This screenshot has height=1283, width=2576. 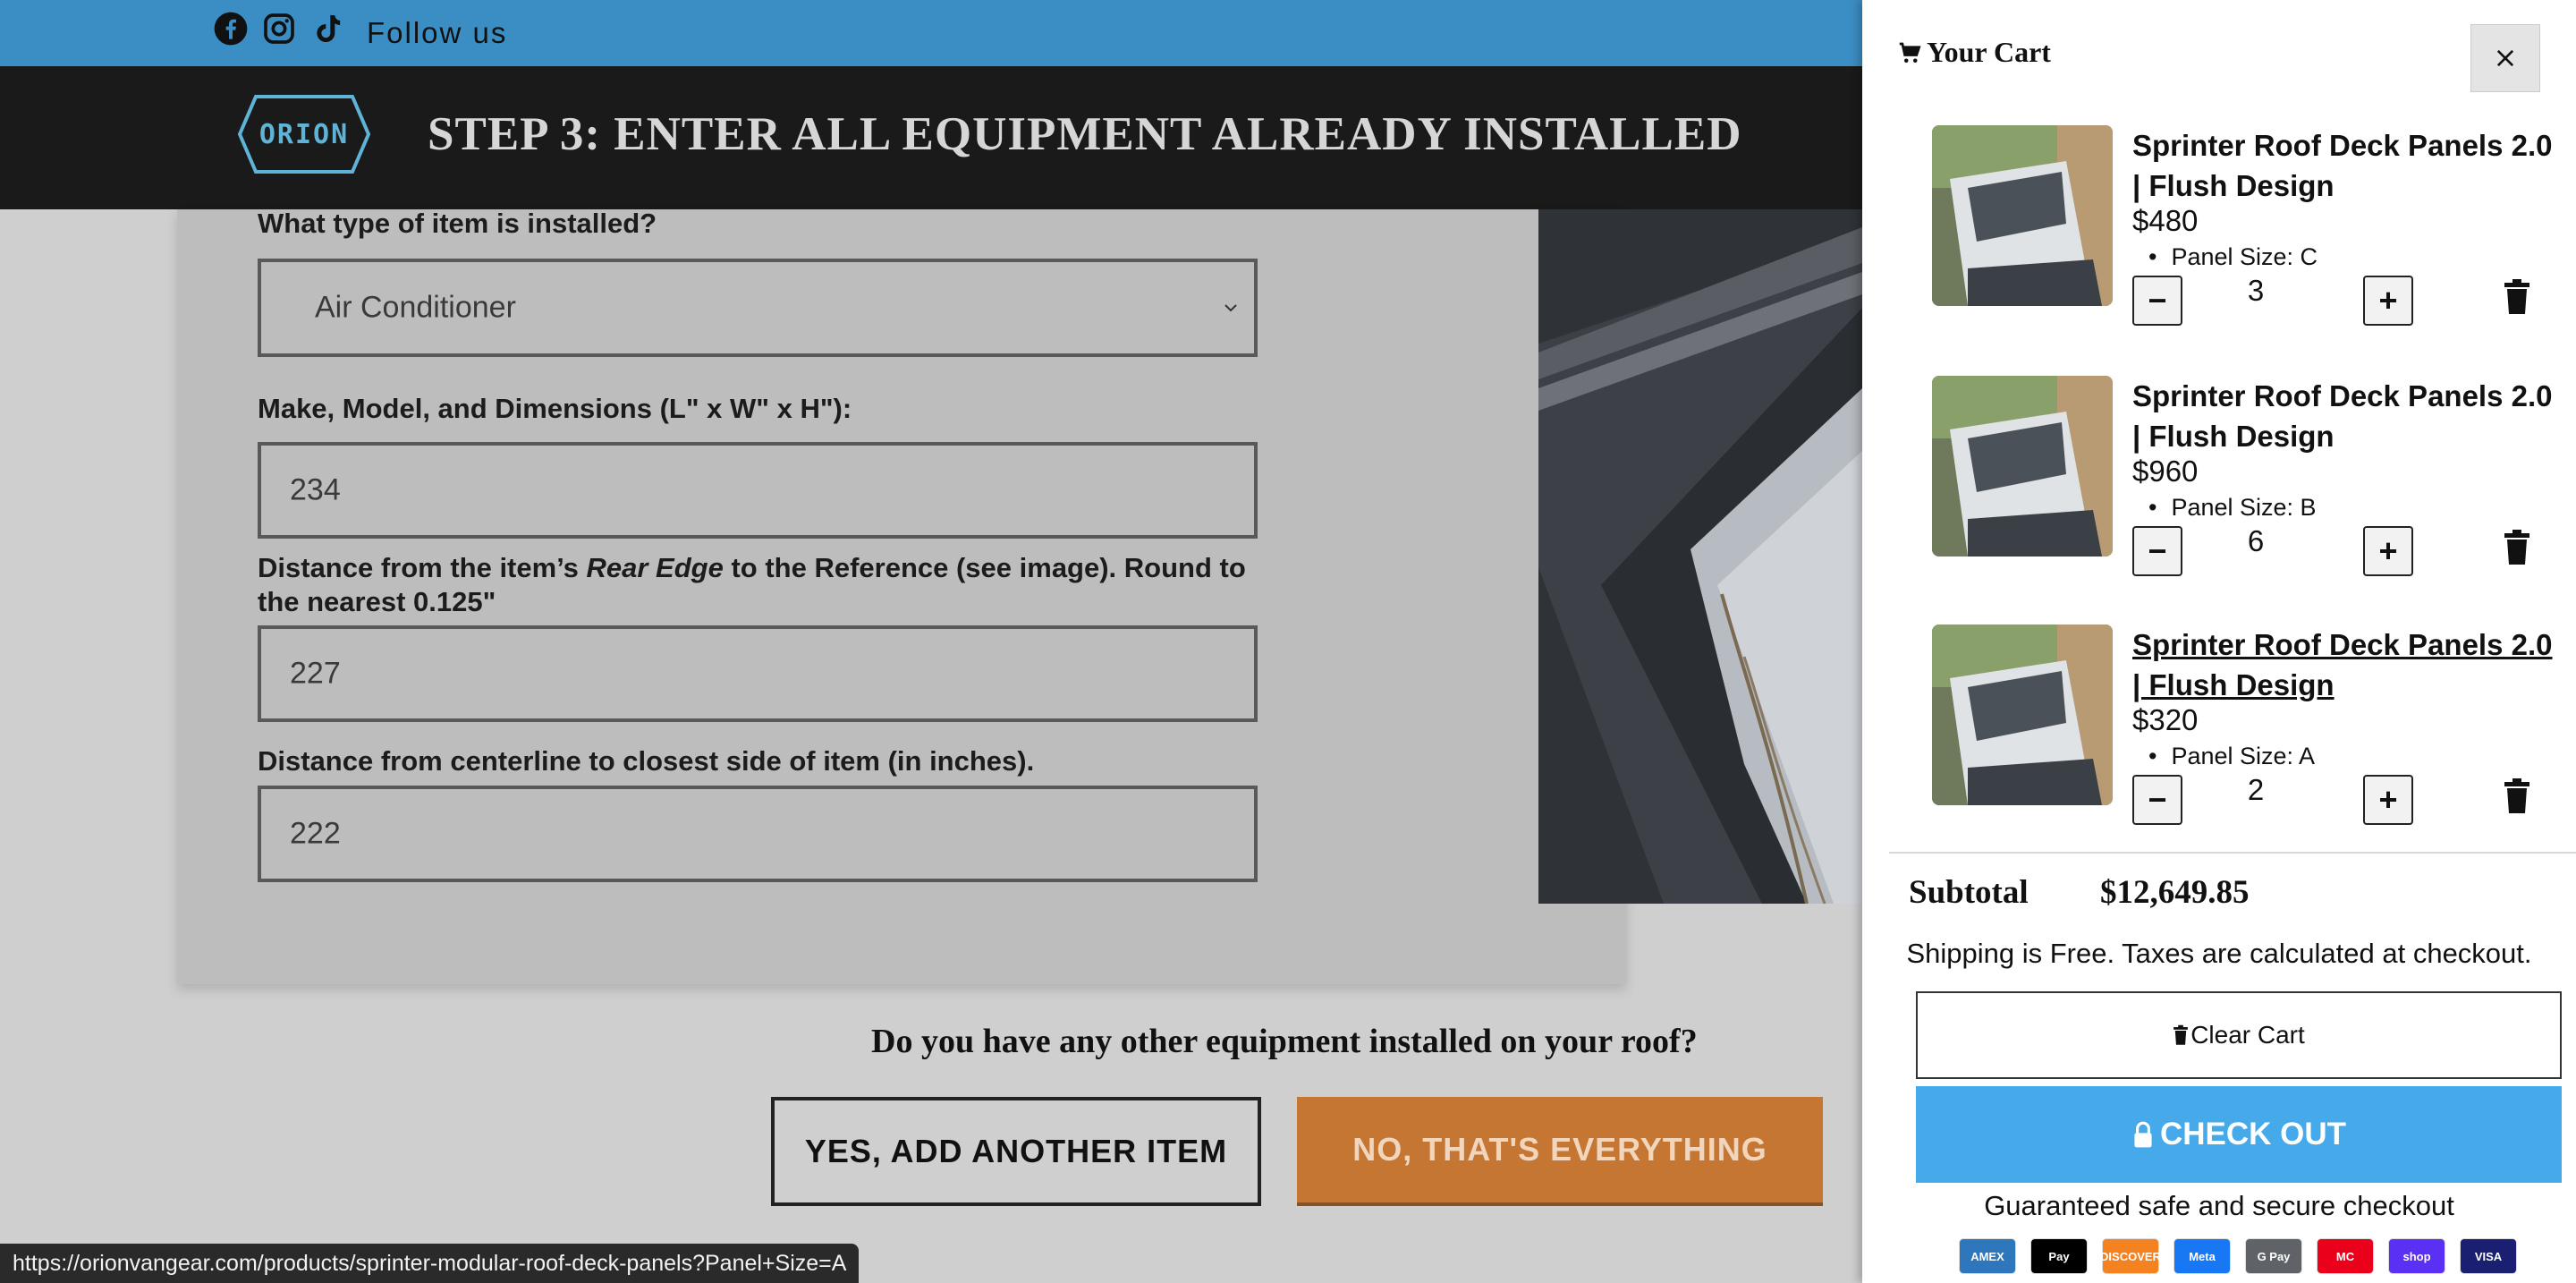 What do you see at coordinates (758, 834) in the screenshot?
I see `centerline-input: 222` at bounding box center [758, 834].